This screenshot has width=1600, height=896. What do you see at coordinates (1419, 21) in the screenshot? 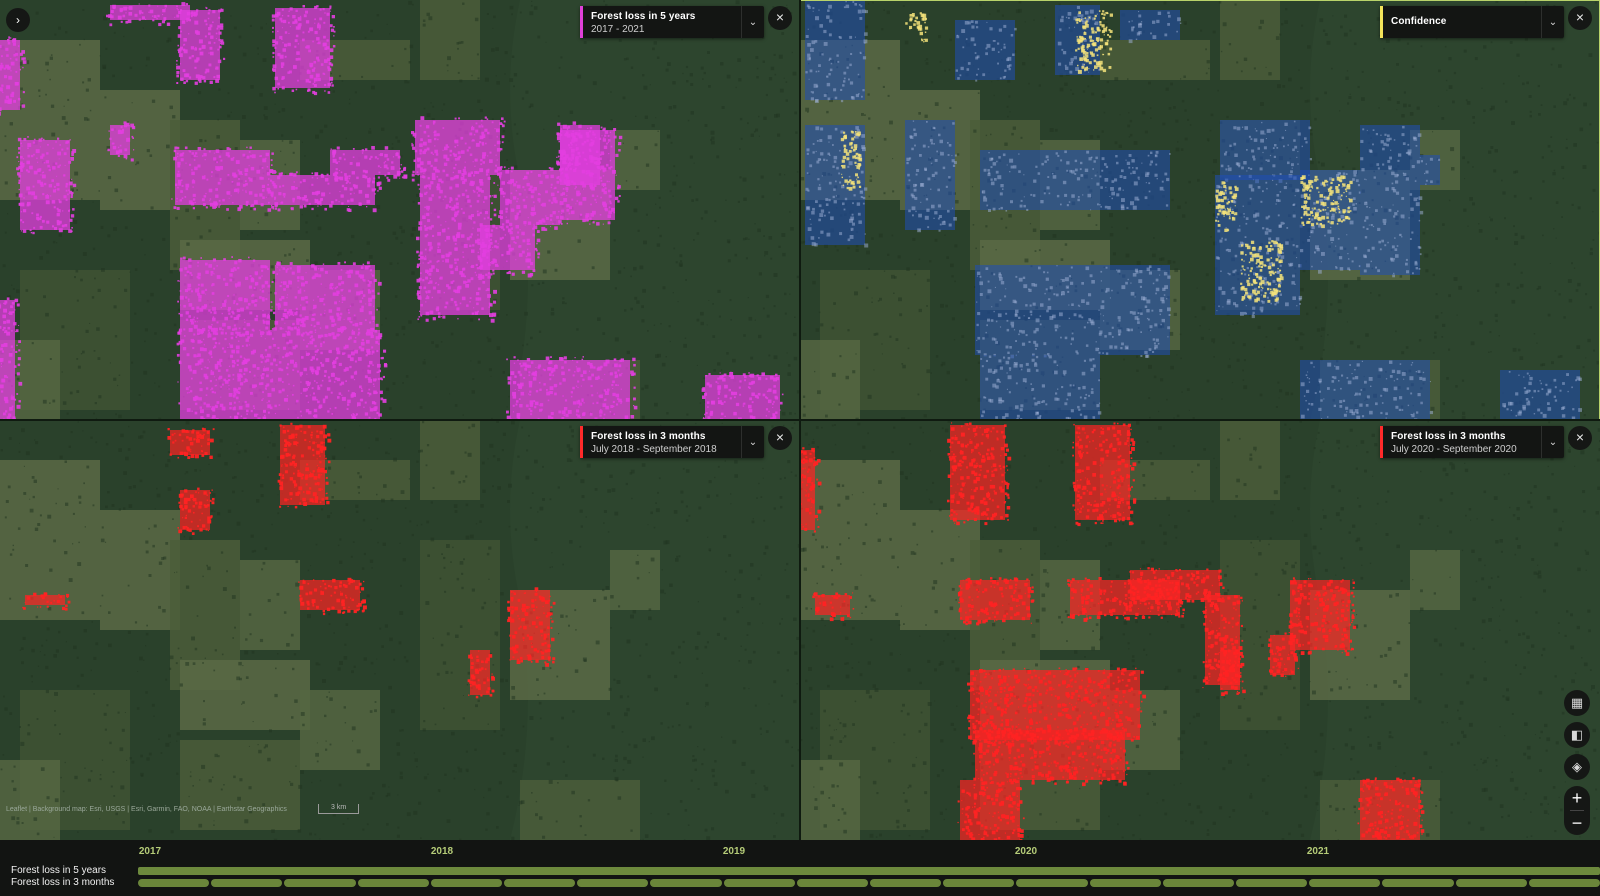
I see `layer-title: Confidence` at bounding box center [1419, 21].